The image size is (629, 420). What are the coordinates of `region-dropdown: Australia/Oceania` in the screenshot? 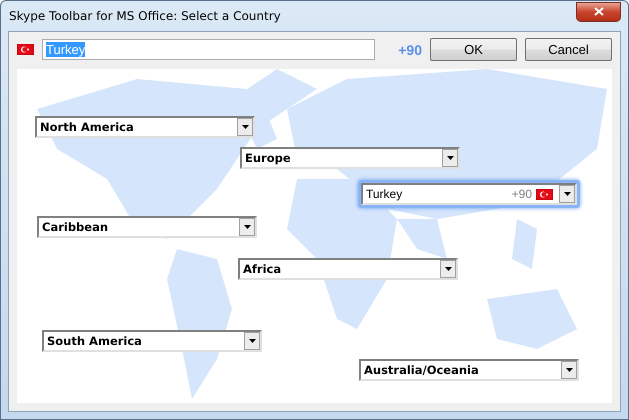 It's located at (469, 370).